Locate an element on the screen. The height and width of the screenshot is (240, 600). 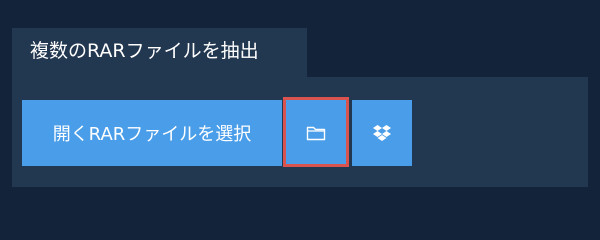
select-rar-files-button: 開くRARファイルを選択 is located at coordinates (152, 133).